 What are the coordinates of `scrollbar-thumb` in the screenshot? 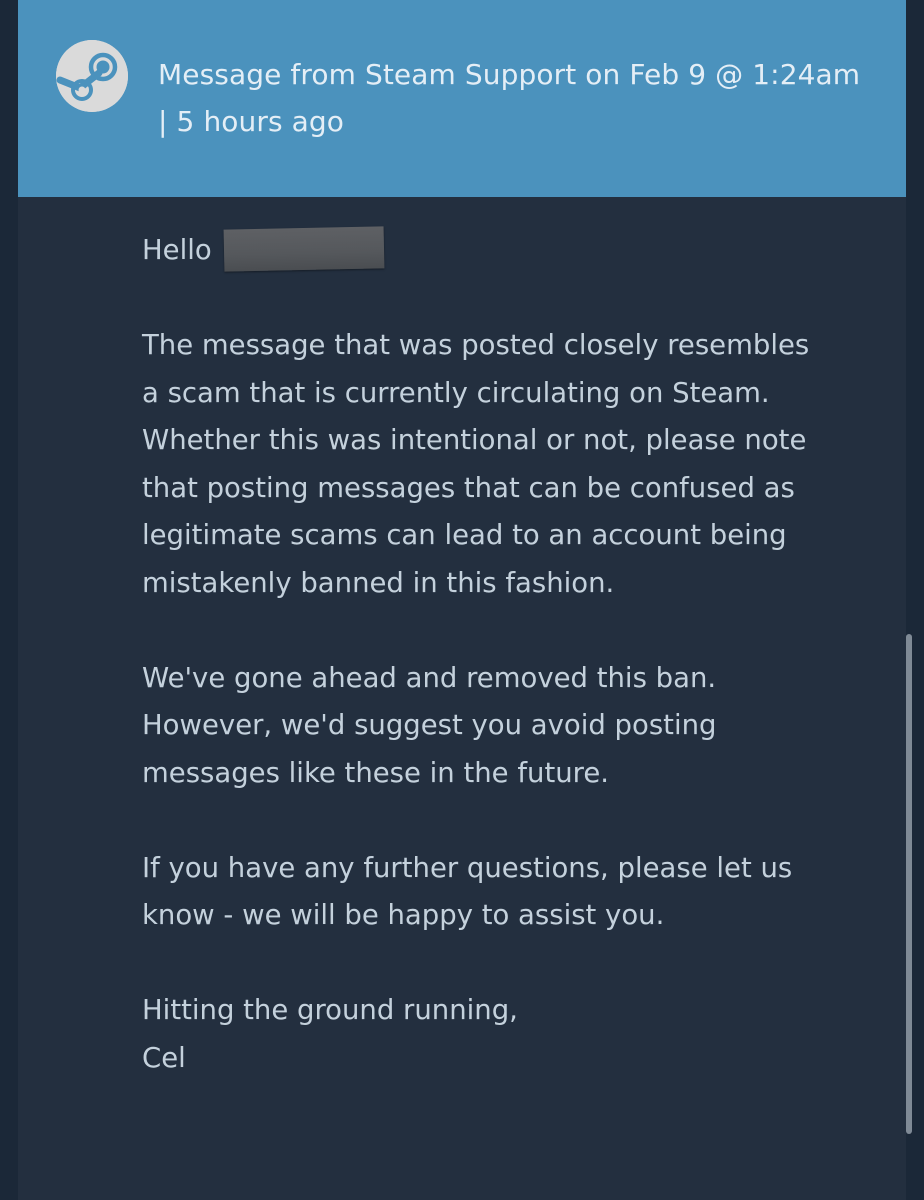 It's located at (909, 884).